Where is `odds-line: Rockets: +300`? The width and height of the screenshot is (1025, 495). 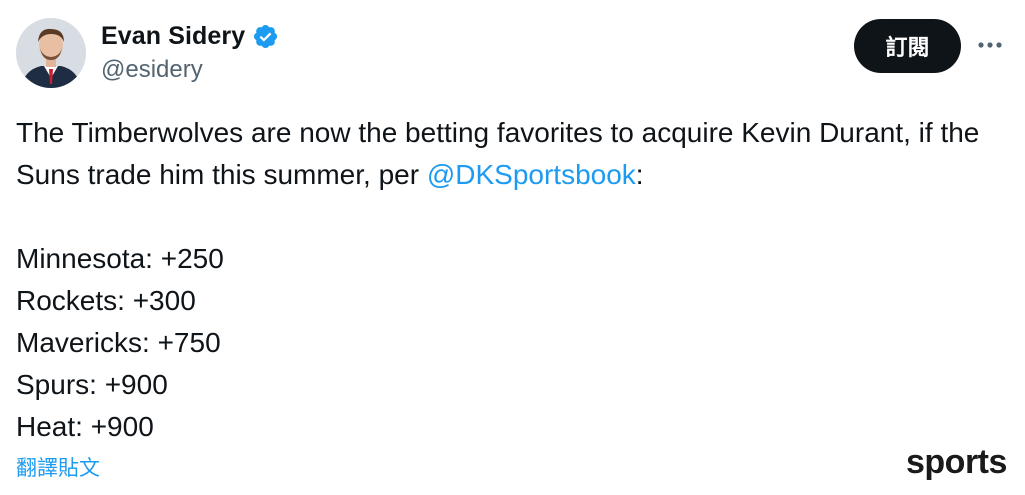 odds-line: Rockets: +300 is located at coordinates (106, 300).